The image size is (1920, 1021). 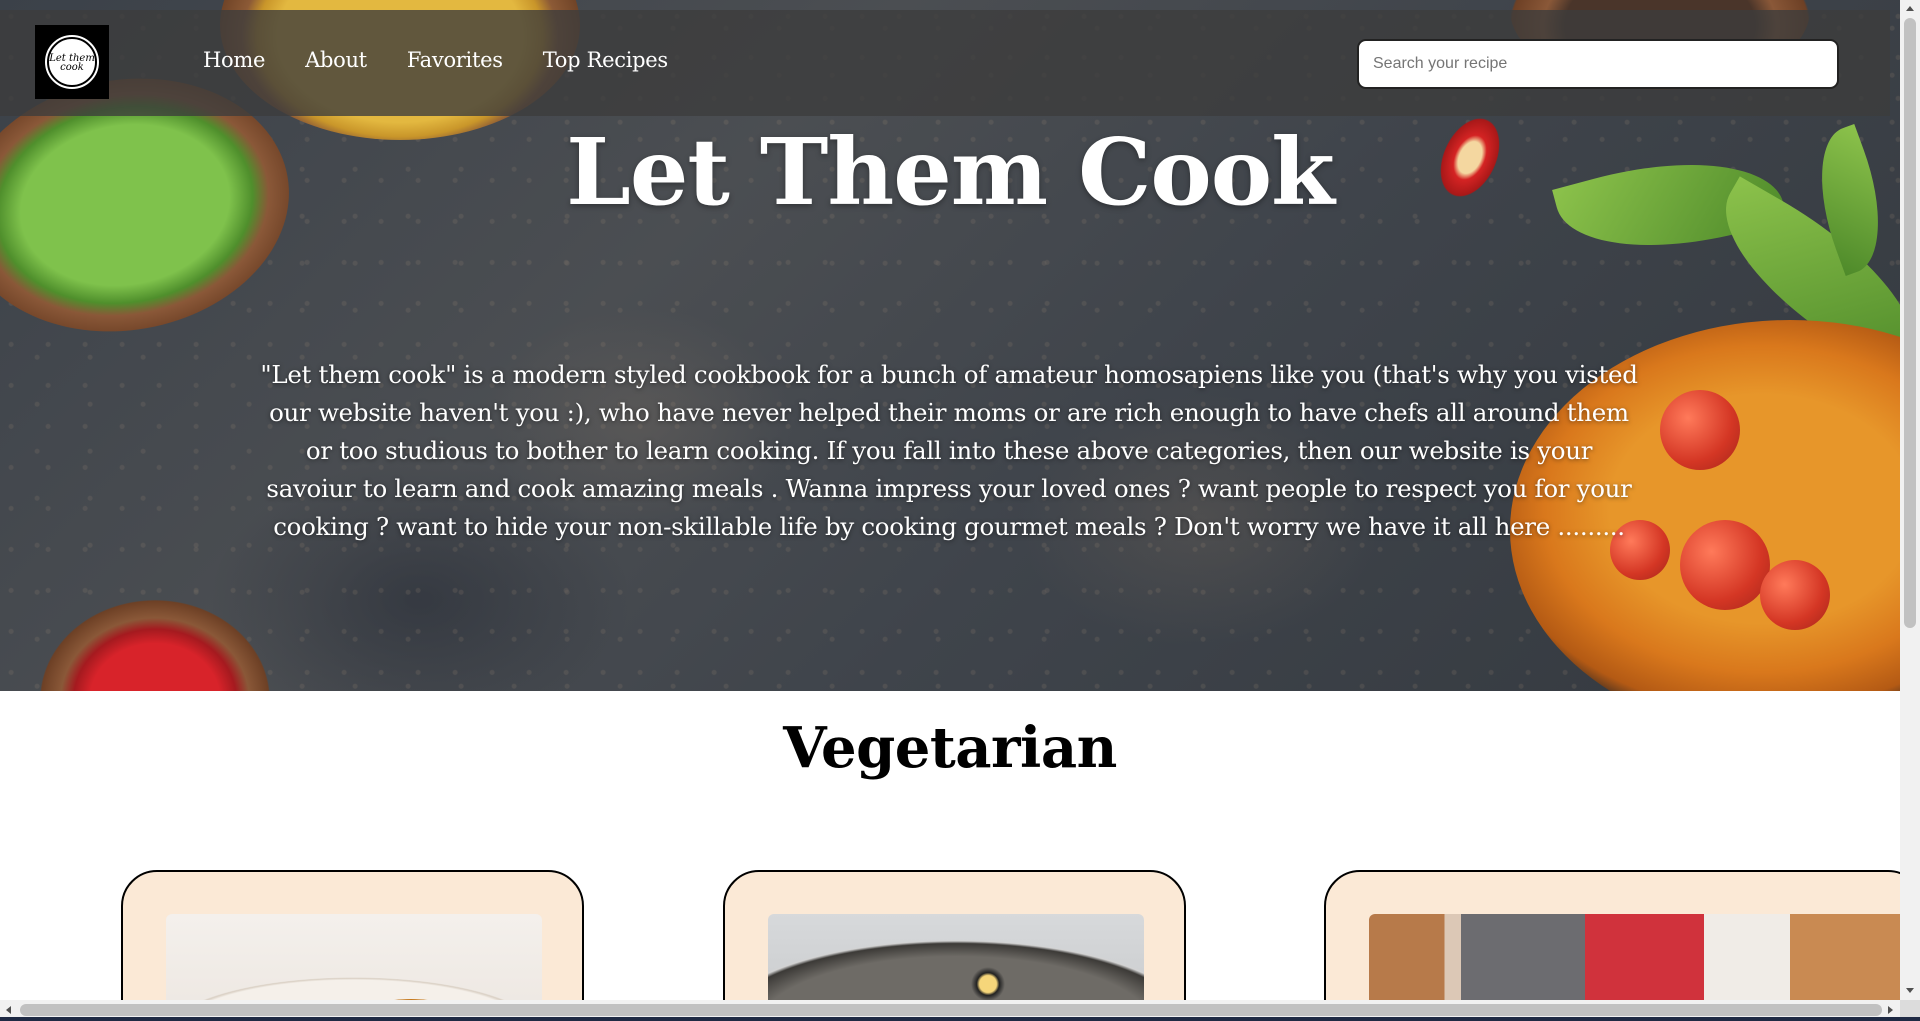 I want to click on logo-badge: Let them cook, so click(x=72, y=62).